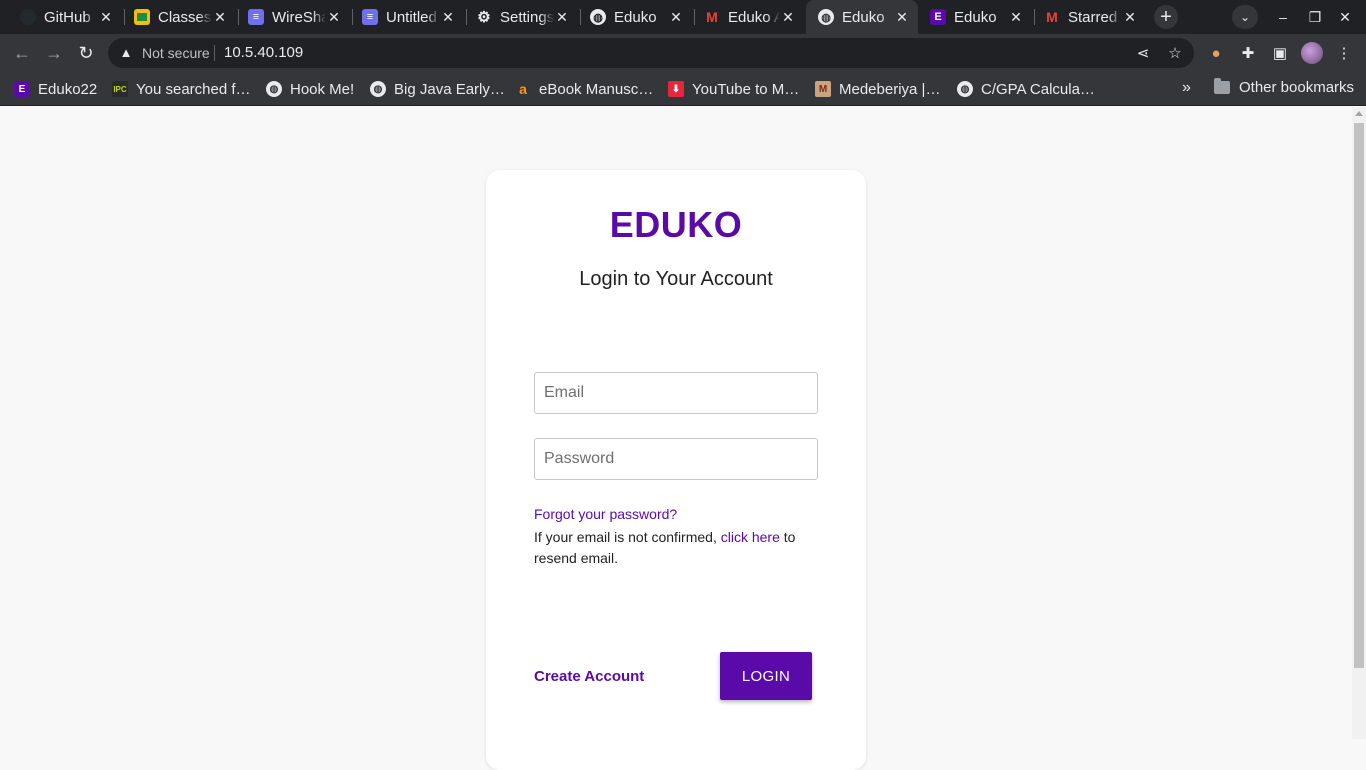 Image resolution: width=1366 pixels, height=770 pixels. Describe the element at coordinates (1297, 87) in the screenshot. I see `other-bookmarks-label: Other bookmarks` at that location.